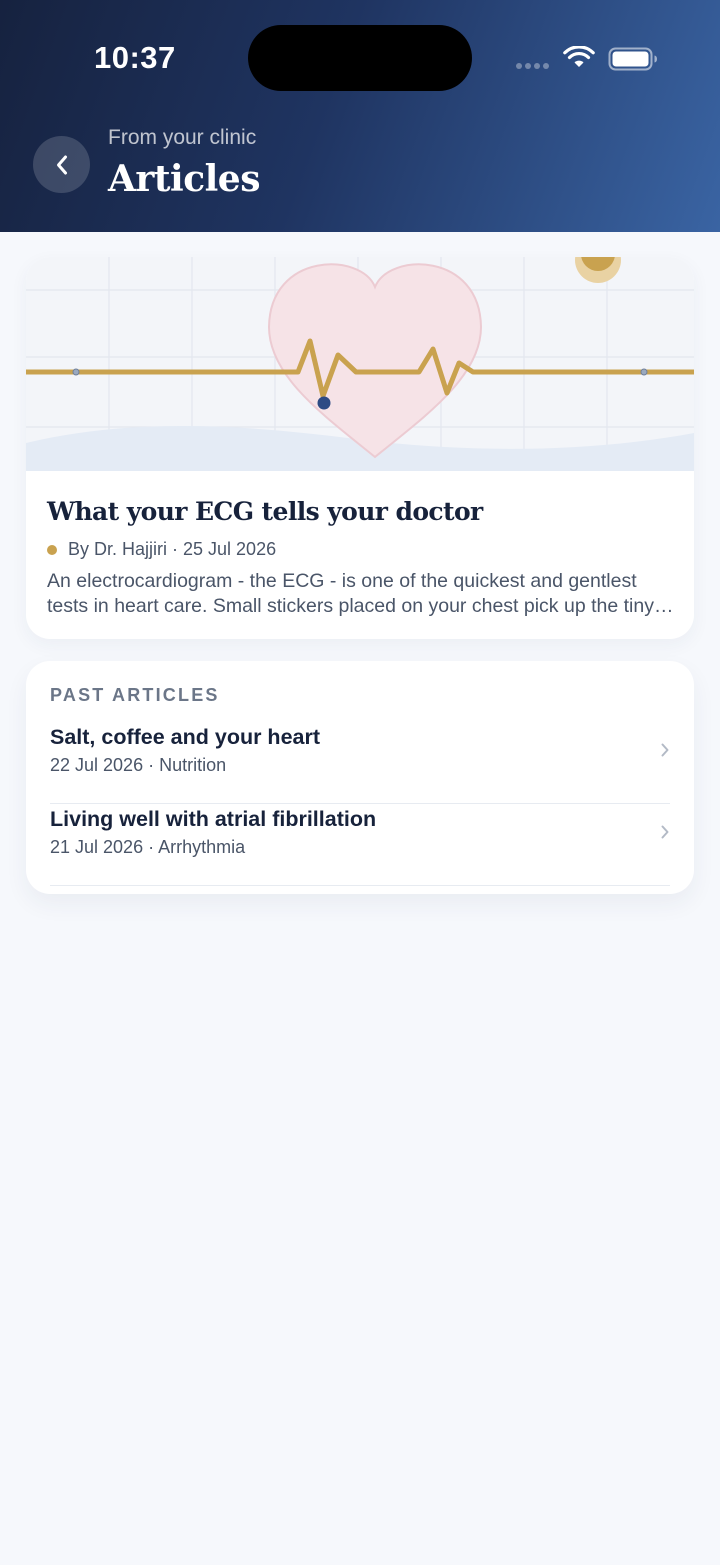 Image resolution: width=720 pixels, height=1565 pixels. Describe the element at coordinates (360, 116) in the screenshot. I see `app-header: 10:37 From your clinic Articles` at that location.